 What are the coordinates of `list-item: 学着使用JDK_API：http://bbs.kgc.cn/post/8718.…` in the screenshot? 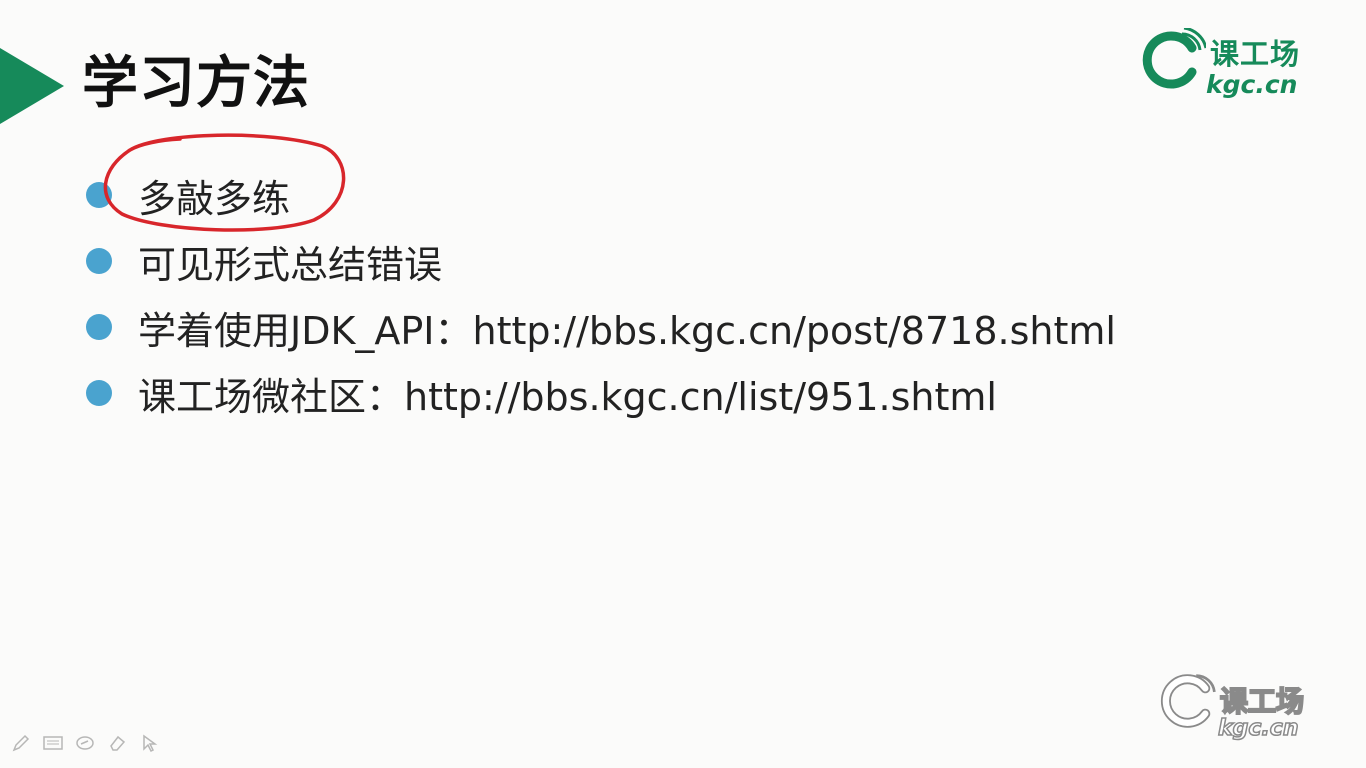 It's located at (601, 327).